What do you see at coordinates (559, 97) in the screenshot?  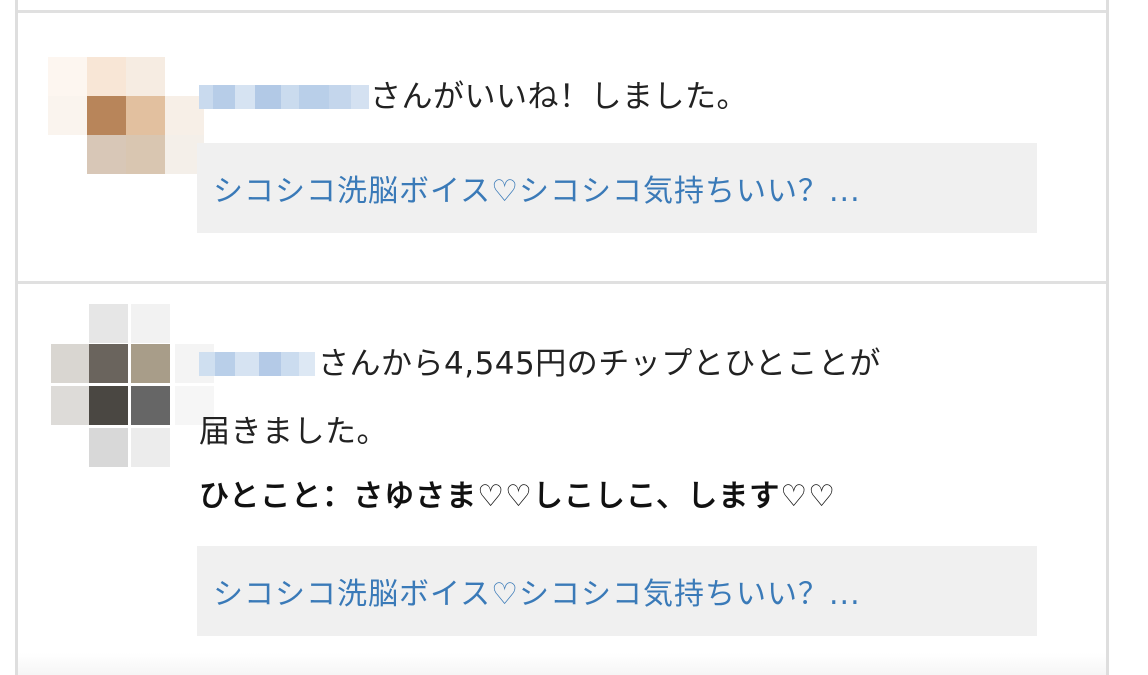 I see `notification-message: さんがいいね！しました。` at bounding box center [559, 97].